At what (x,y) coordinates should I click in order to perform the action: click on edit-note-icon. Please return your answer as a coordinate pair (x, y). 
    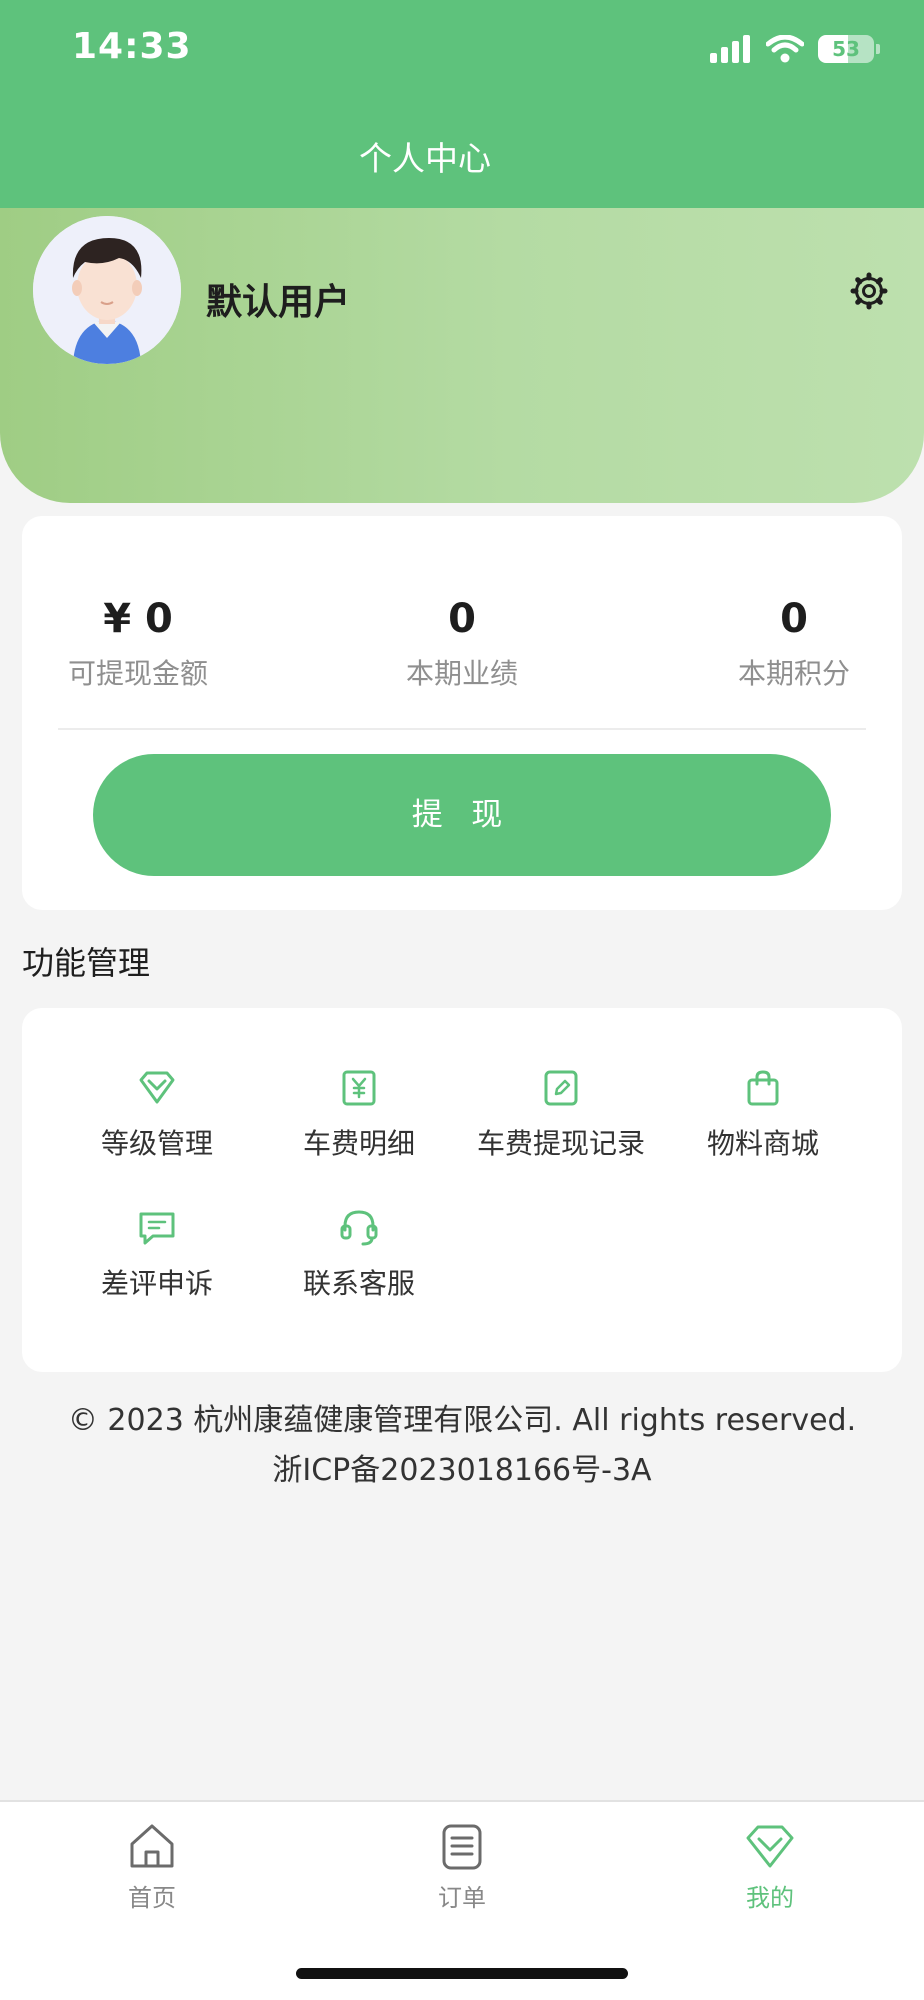
    Looking at the image, I should click on (561, 1088).